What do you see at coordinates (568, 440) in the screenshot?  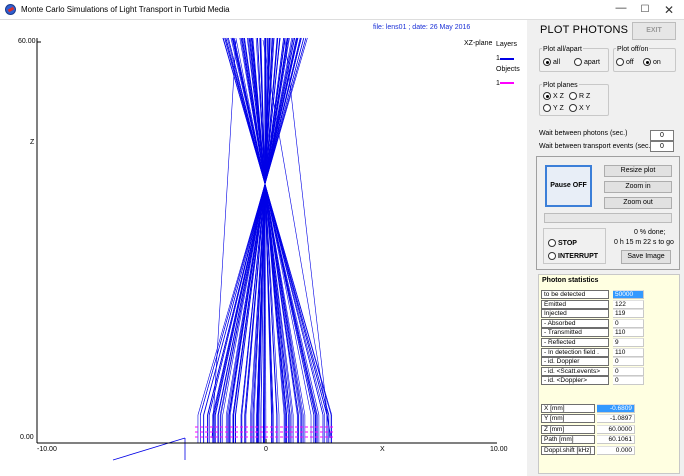 I see `coord-row-label: Path [mm]` at bounding box center [568, 440].